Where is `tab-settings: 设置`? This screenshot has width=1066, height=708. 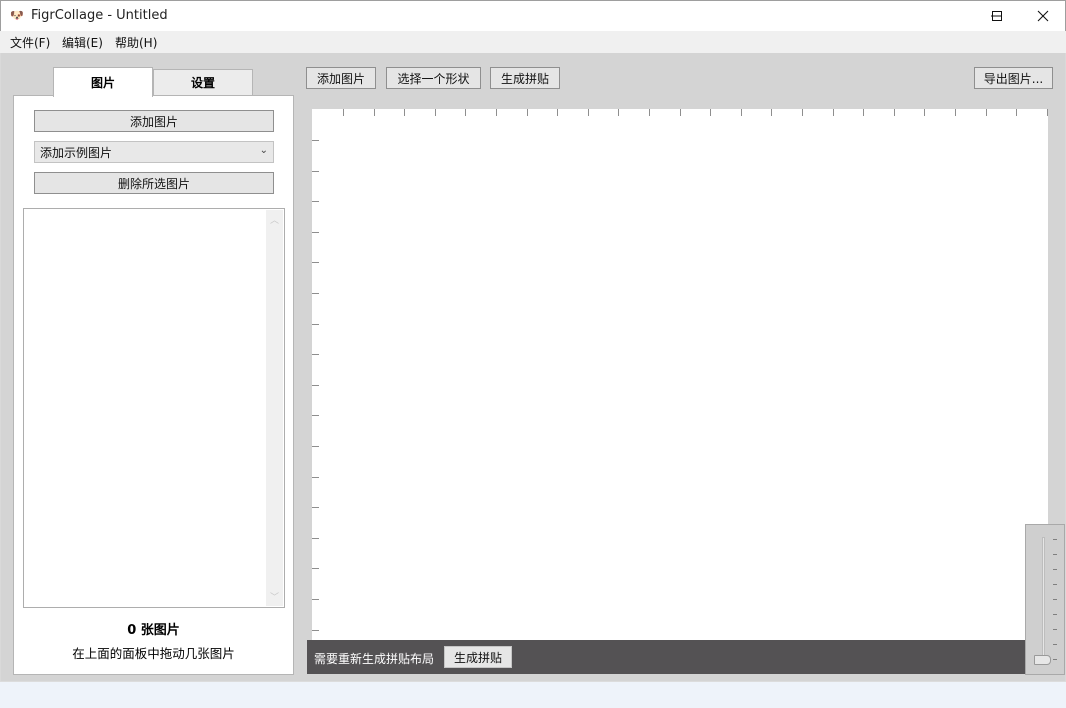
tab-settings: 设置 is located at coordinates (203, 82).